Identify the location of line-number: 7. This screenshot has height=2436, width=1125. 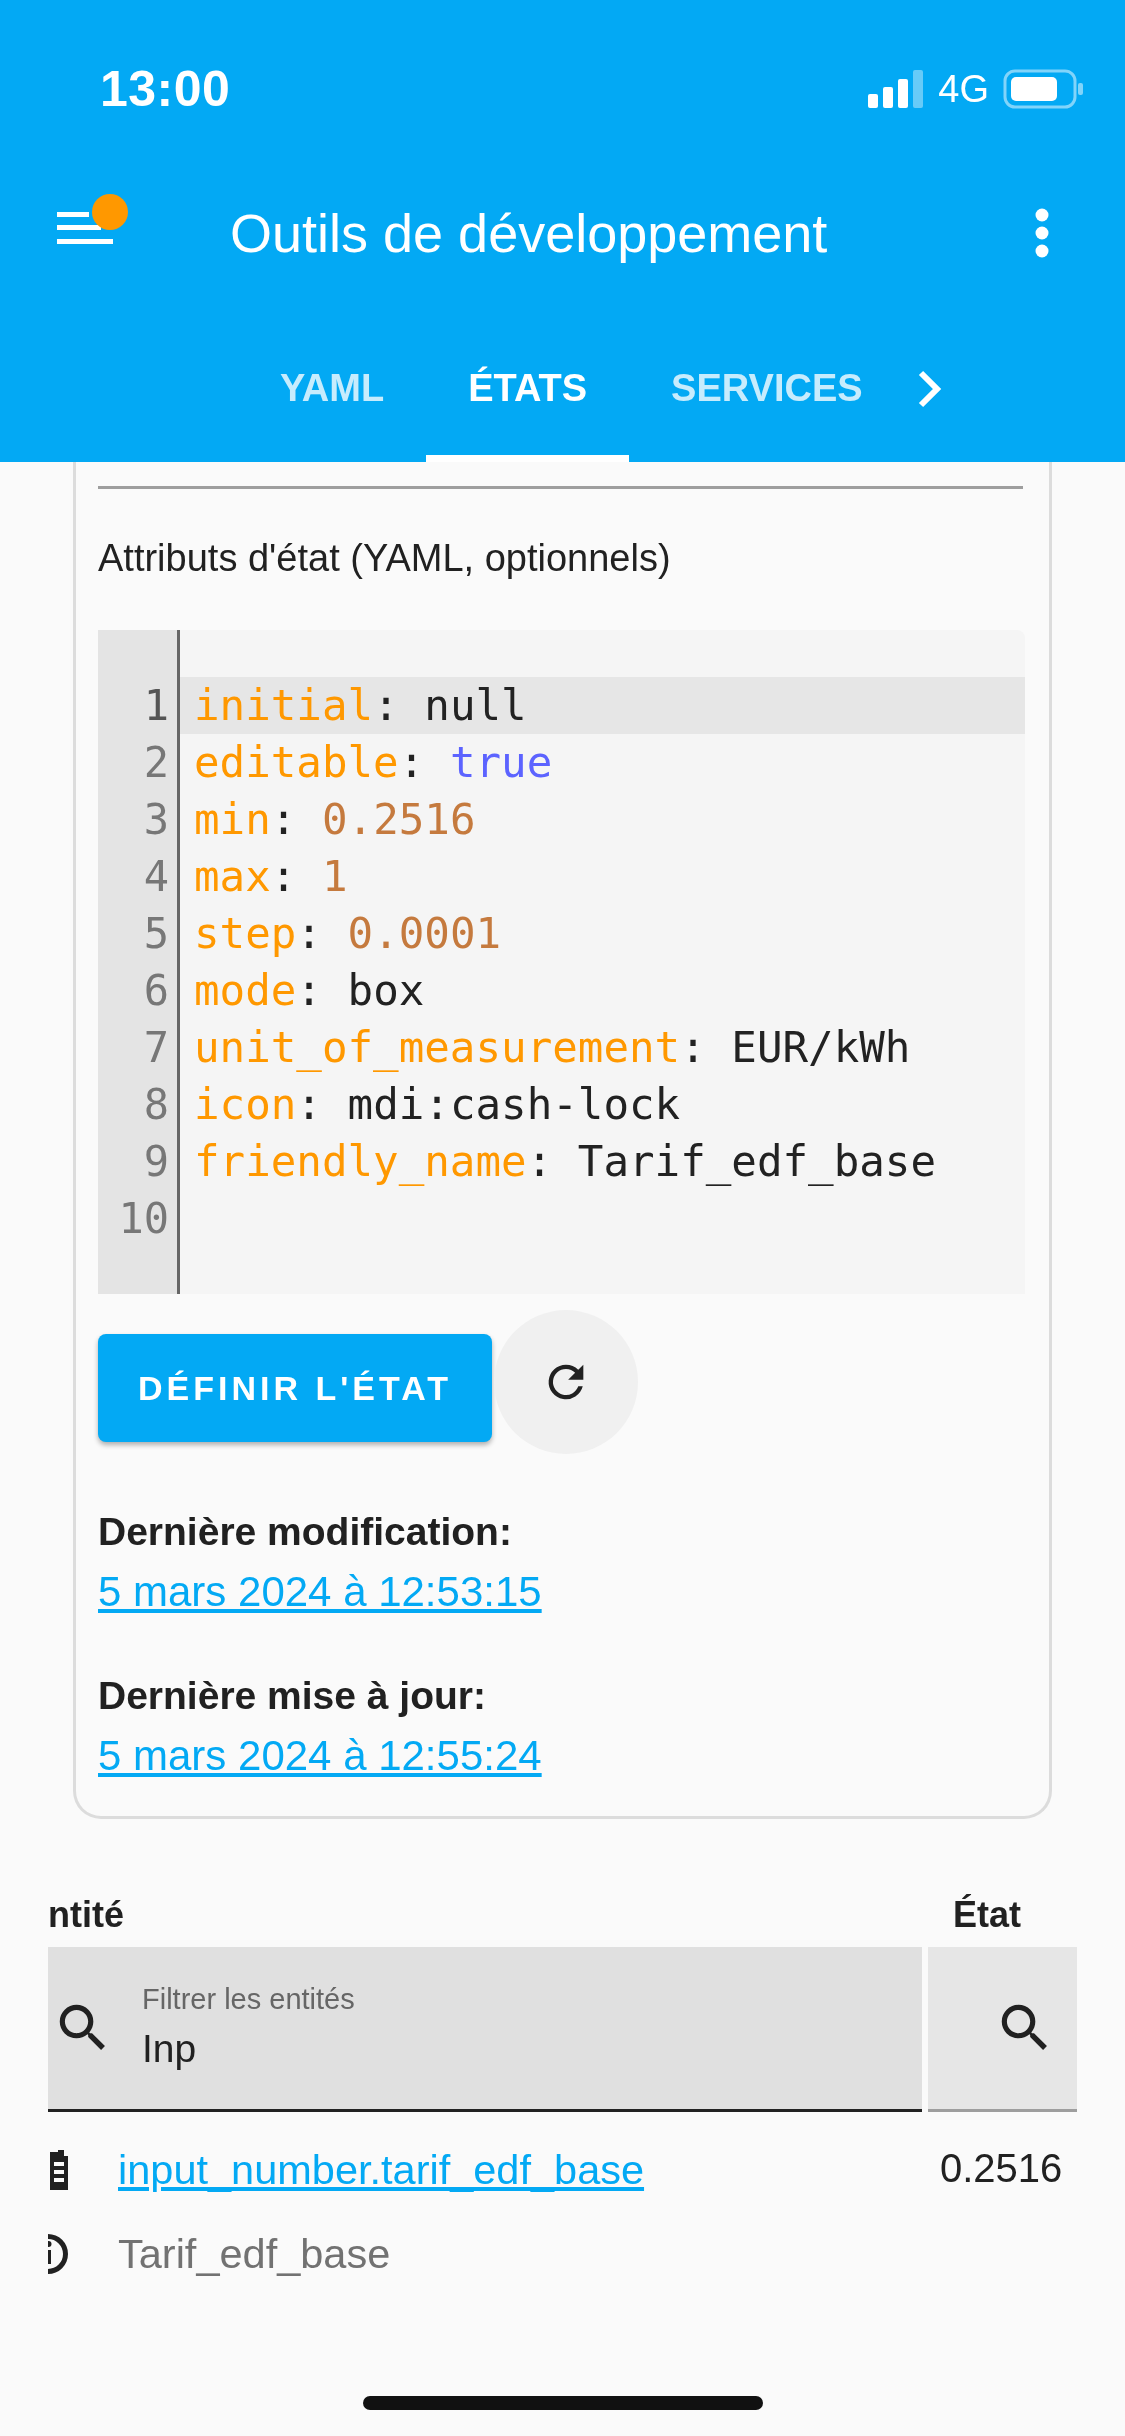
(156, 1048).